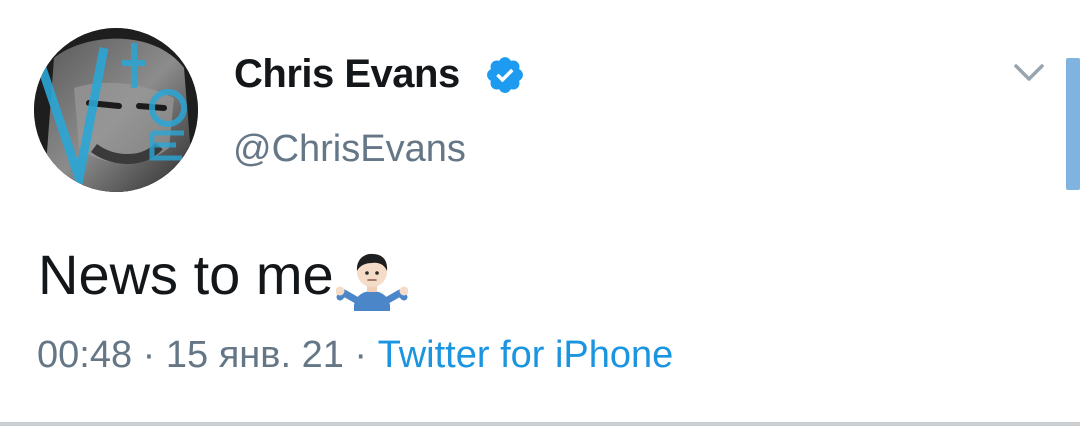  What do you see at coordinates (84, 355) in the screenshot?
I see `tweet-time: 00:48` at bounding box center [84, 355].